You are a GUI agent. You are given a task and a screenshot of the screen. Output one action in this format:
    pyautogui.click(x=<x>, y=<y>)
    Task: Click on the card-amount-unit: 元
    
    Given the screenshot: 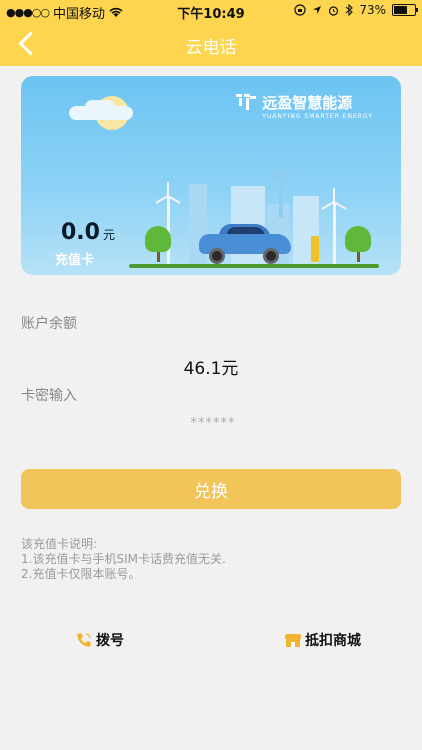 What is the action you would take?
    pyautogui.click(x=108, y=235)
    